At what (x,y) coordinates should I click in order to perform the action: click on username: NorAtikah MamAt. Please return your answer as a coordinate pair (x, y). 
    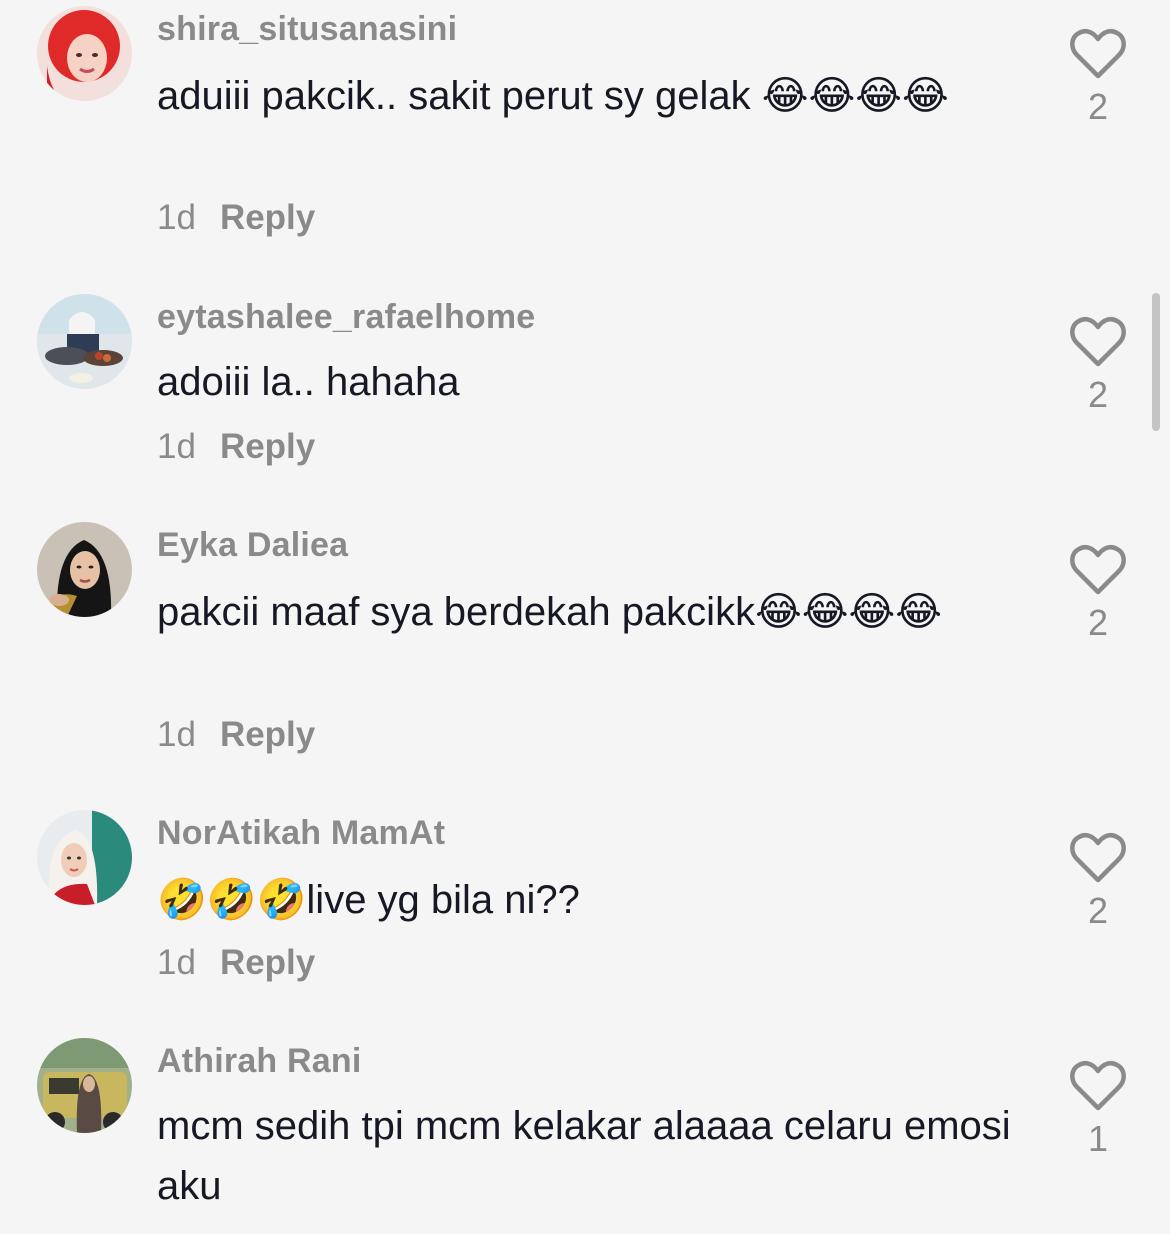
    Looking at the image, I should click on (301, 833).